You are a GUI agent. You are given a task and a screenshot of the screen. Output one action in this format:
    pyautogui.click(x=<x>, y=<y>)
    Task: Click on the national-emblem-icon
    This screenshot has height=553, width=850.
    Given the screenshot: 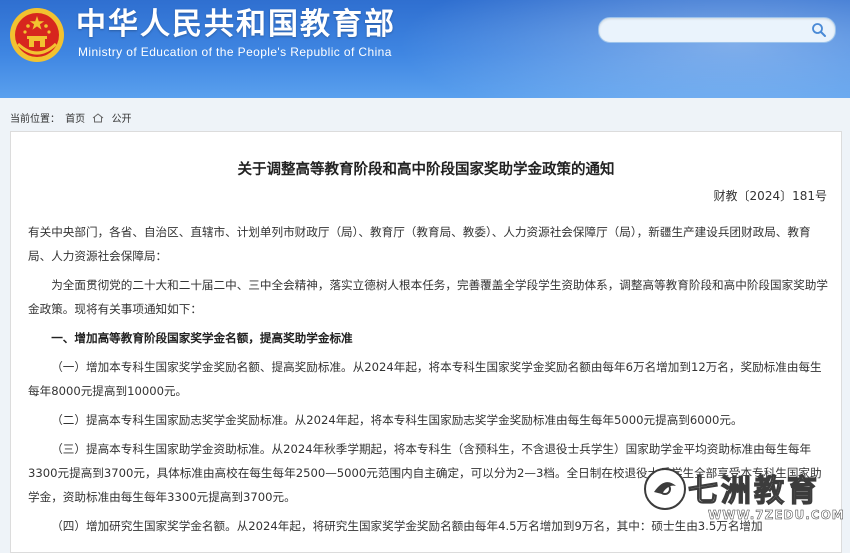 What is the action you would take?
    pyautogui.click(x=37, y=35)
    